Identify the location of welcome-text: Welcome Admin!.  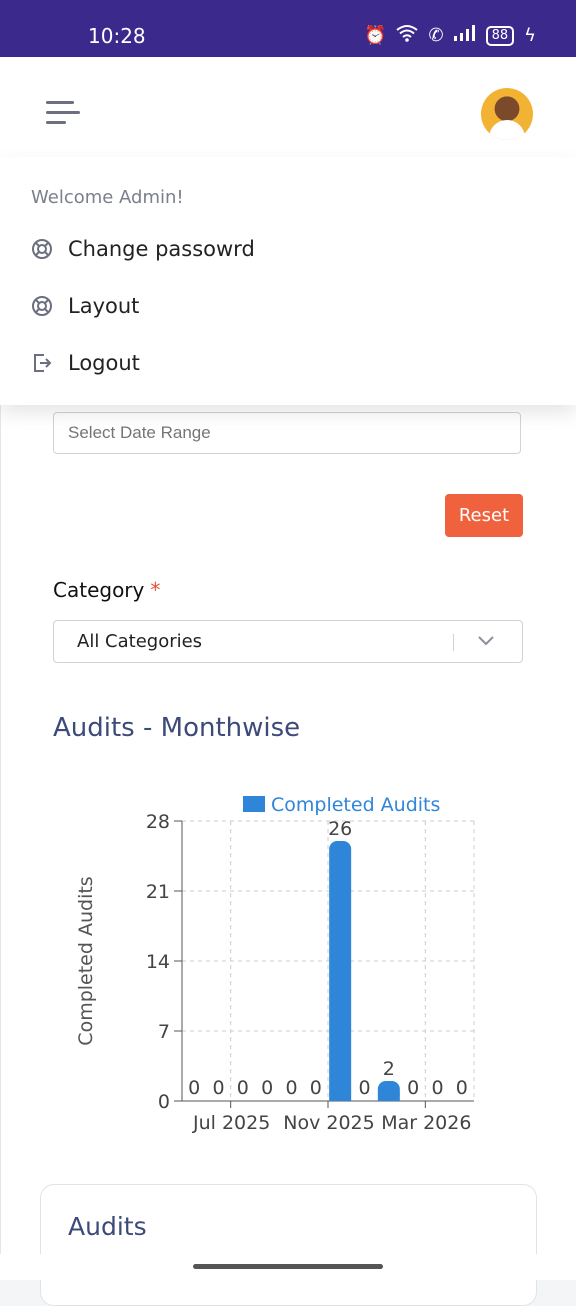
(107, 197).